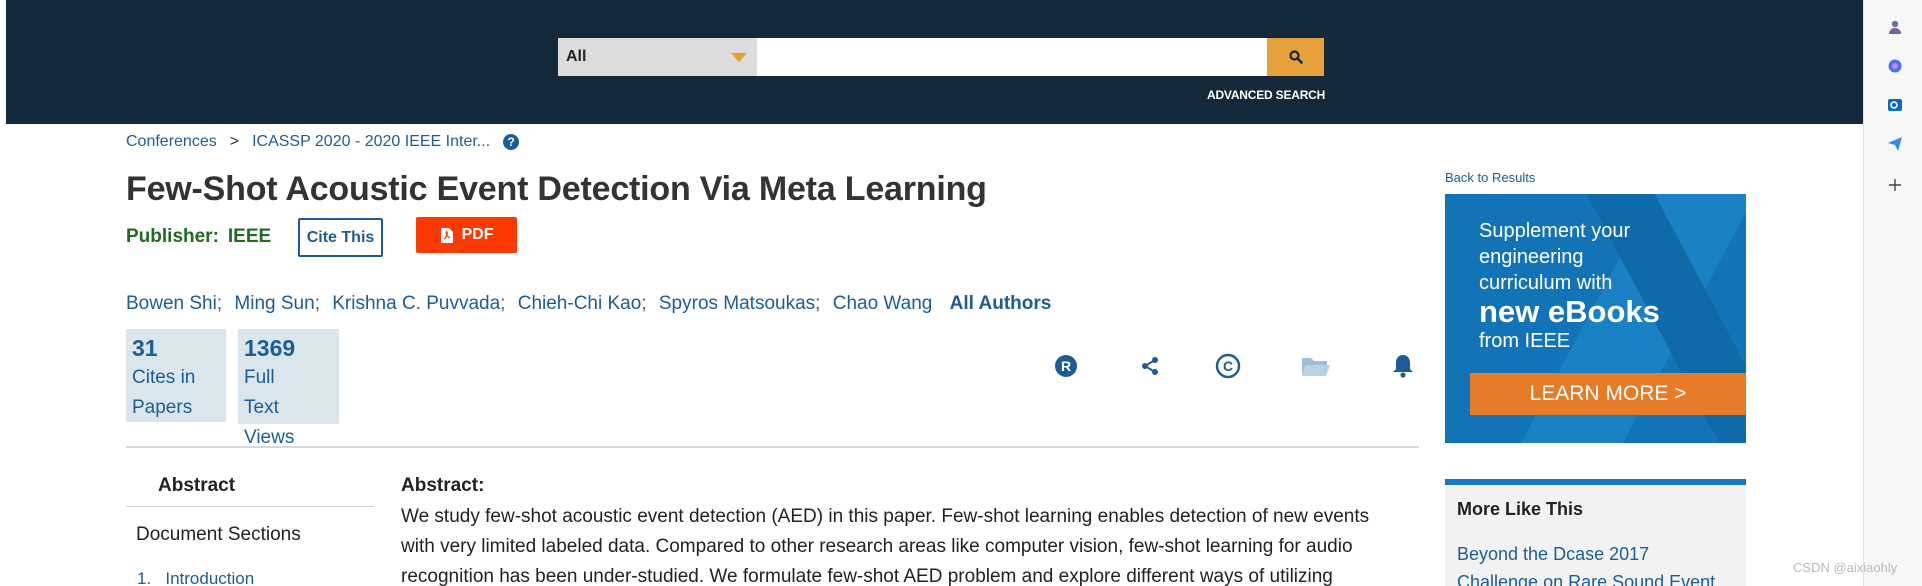  Describe the element at coordinates (340, 237) in the screenshot. I see `cite-this-button: Cite This` at that location.